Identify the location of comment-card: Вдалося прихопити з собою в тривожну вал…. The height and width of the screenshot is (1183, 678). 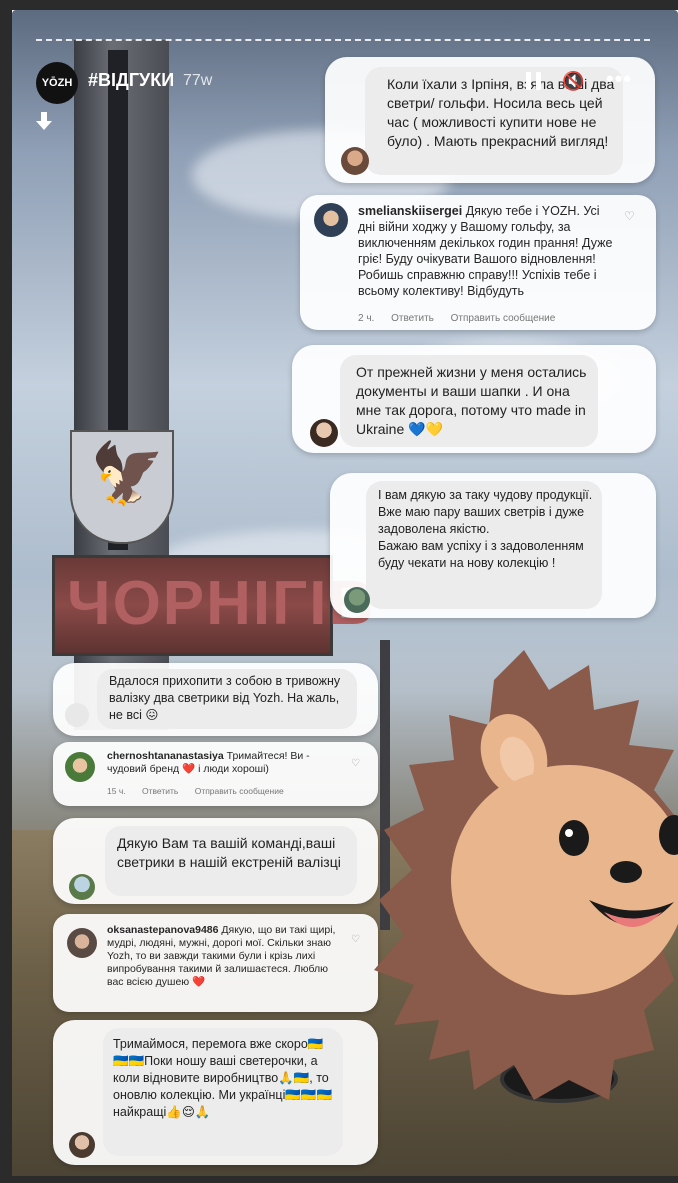
(215, 699).